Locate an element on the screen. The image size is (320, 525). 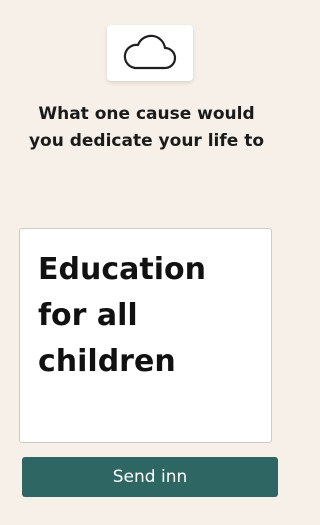
cloud-icon-card is located at coordinates (150, 53).